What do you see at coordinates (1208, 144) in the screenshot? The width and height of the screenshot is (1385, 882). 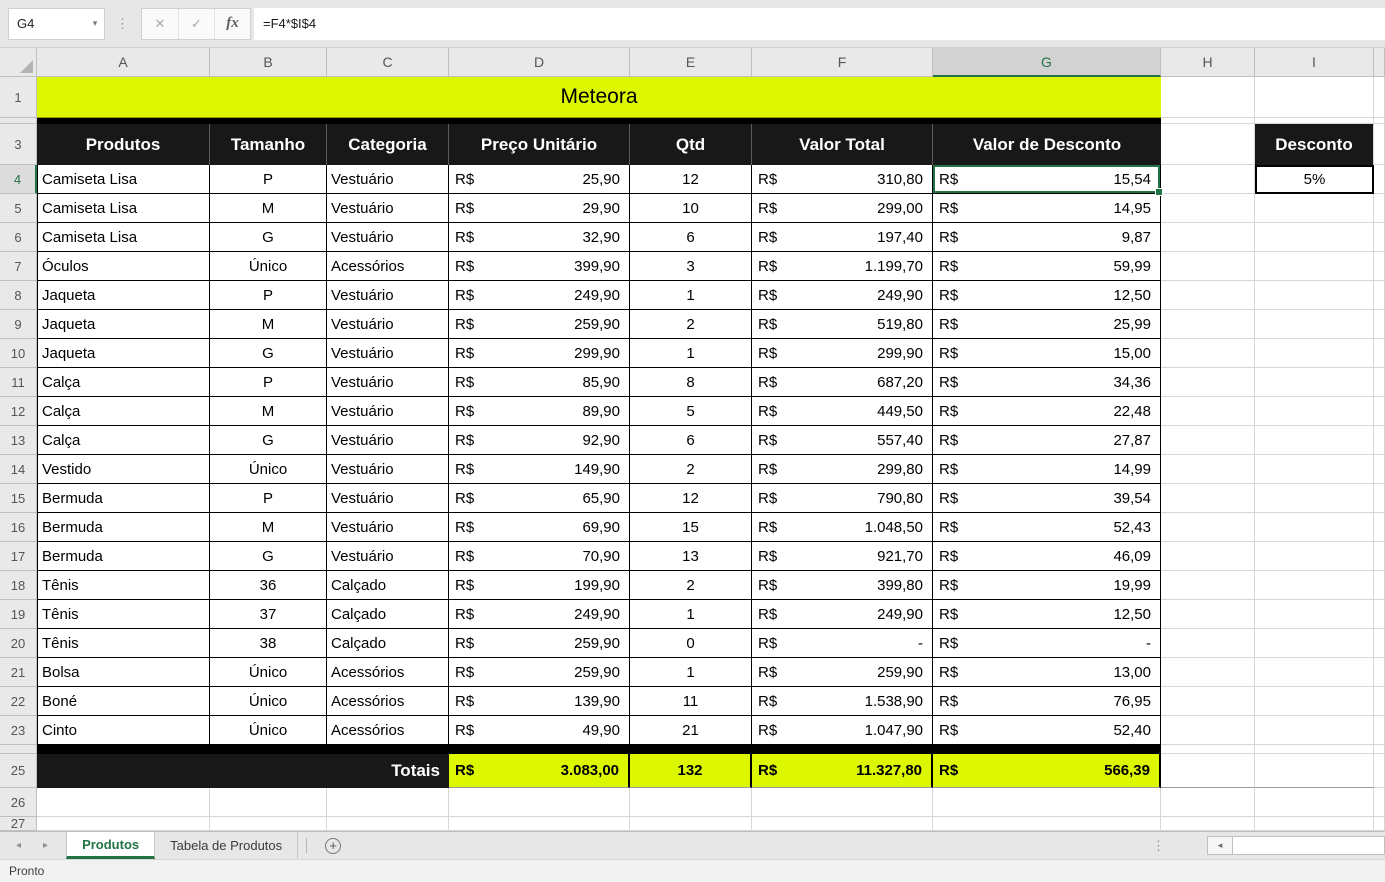 I see `cell-H3` at bounding box center [1208, 144].